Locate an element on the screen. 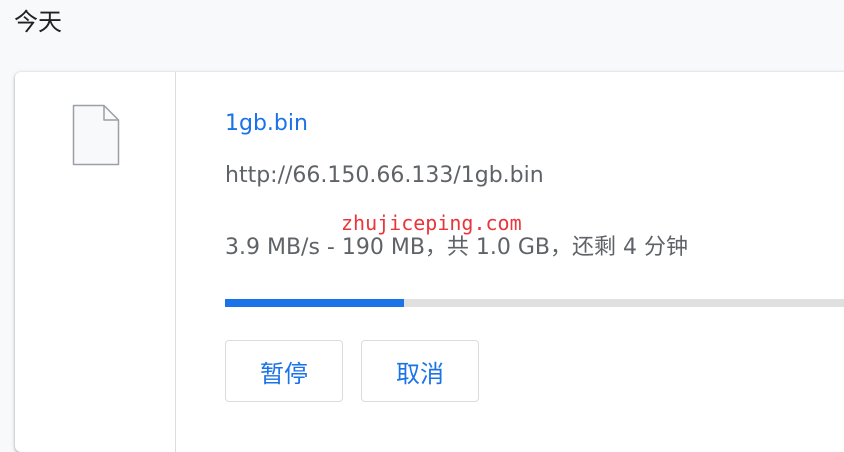 This screenshot has width=844, height=452. download-status: 3.9 MB/s - 190 MB，共 1.0 GB，还剩 4 分钟 is located at coordinates (457, 247).